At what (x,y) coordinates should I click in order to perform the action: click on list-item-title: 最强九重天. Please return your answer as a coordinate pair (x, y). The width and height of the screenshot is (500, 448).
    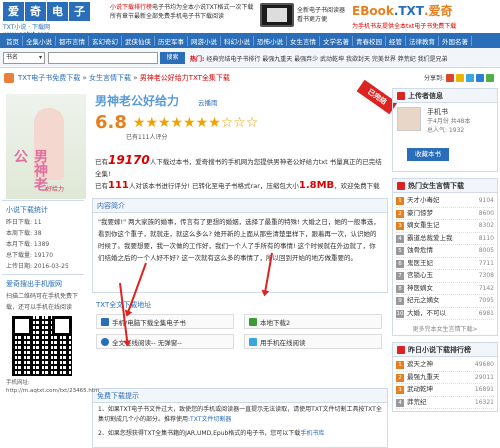
    Looking at the image, I should click on (423, 377).